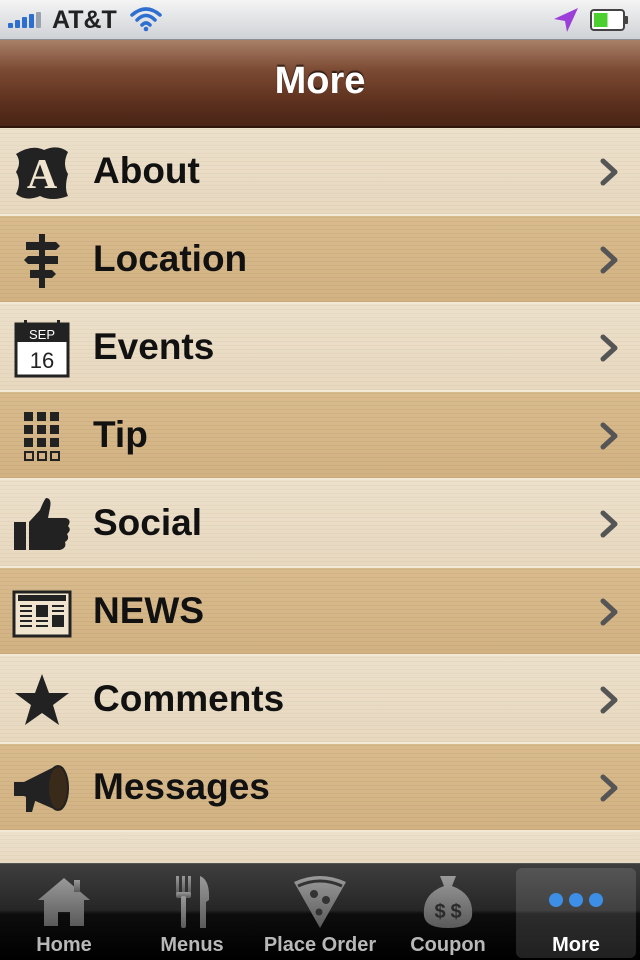 The width and height of the screenshot is (640, 960). What do you see at coordinates (181, 786) in the screenshot?
I see `menu-item-label: Messages` at bounding box center [181, 786].